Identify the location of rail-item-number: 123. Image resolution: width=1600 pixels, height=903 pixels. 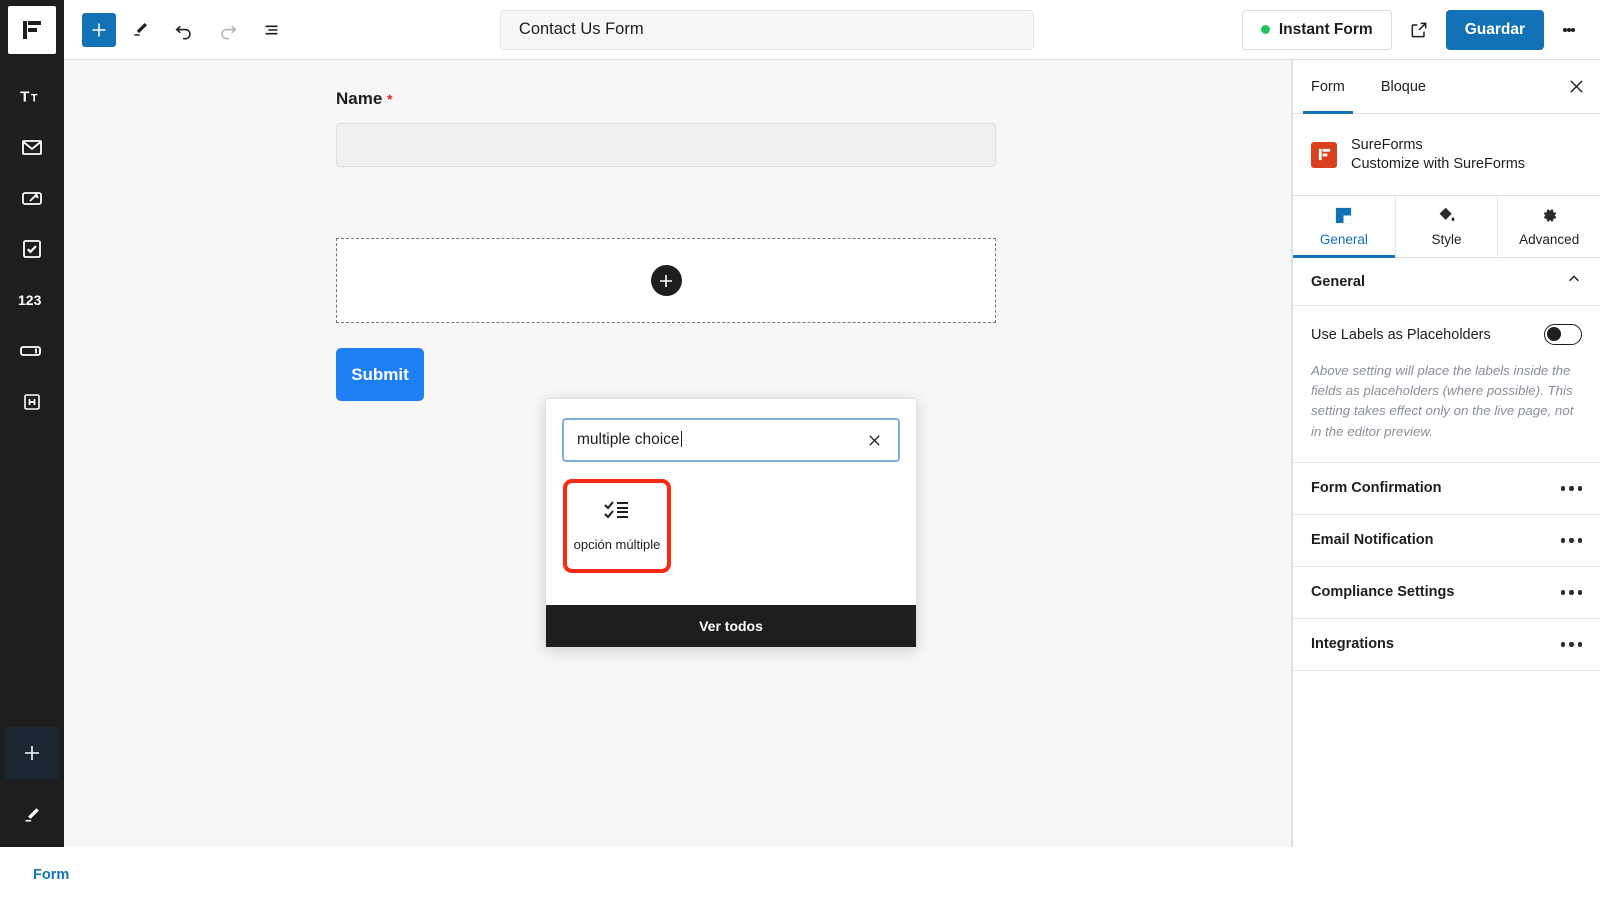
(32, 299).